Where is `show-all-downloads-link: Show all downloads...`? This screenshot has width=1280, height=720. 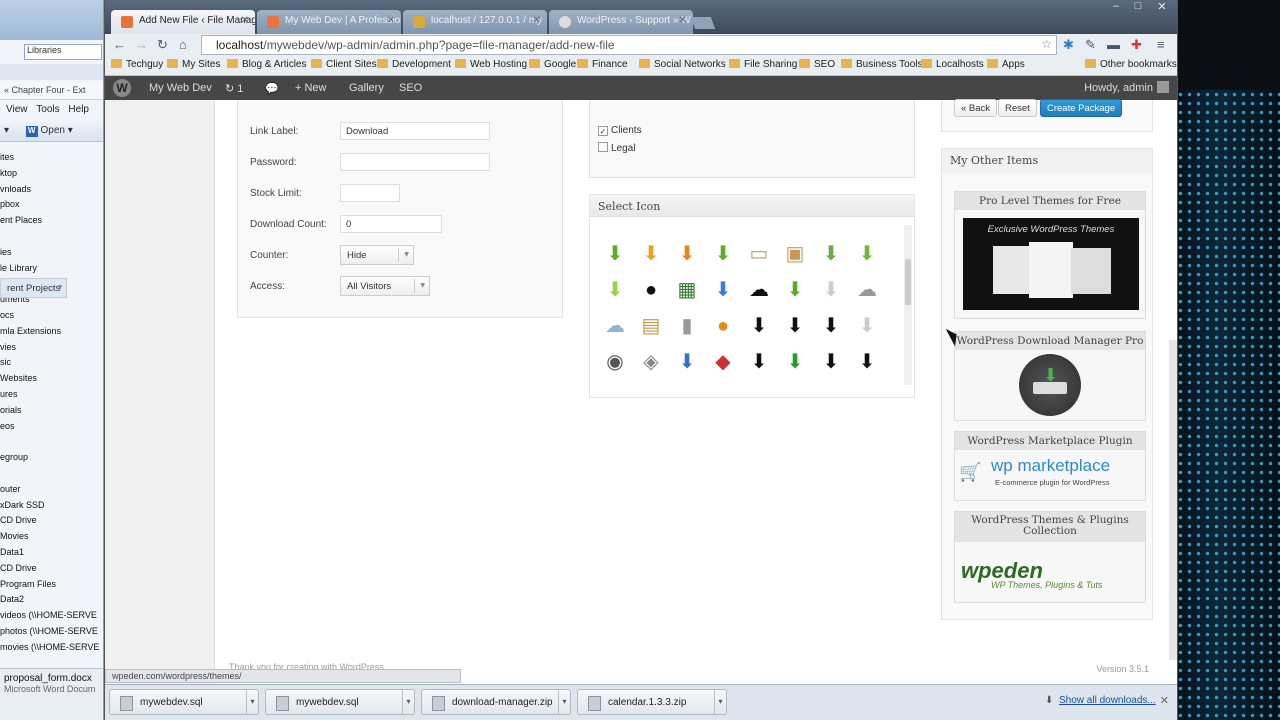
show-all-downloads-link: Show all downloads... is located at coordinates (1107, 700).